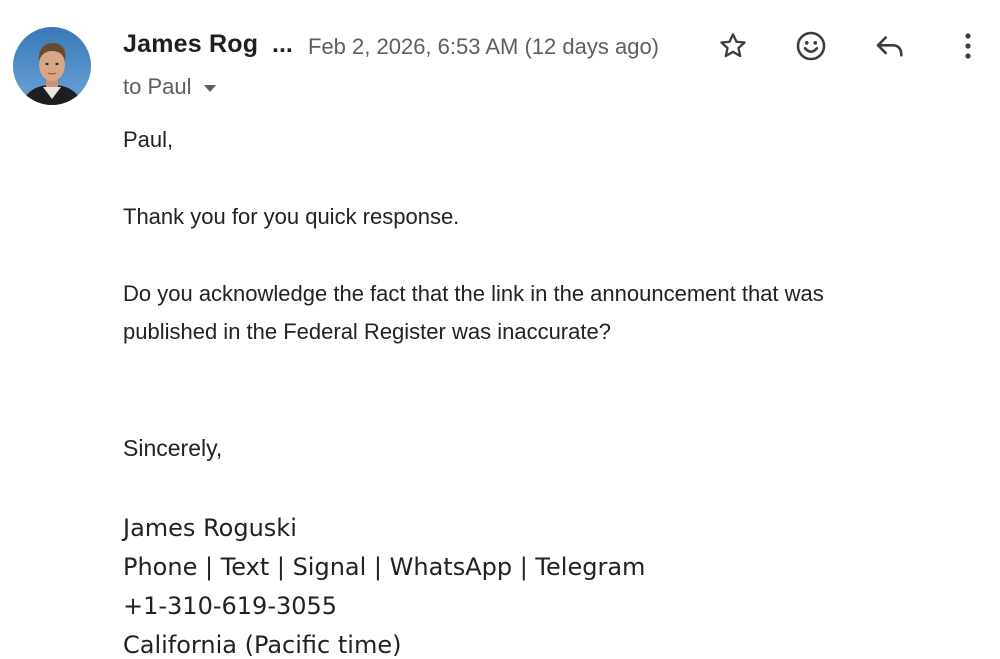 This screenshot has width=1000, height=659. What do you see at coordinates (52, 66) in the screenshot?
I see `sender-avatar` at bounding box center [52, 66].